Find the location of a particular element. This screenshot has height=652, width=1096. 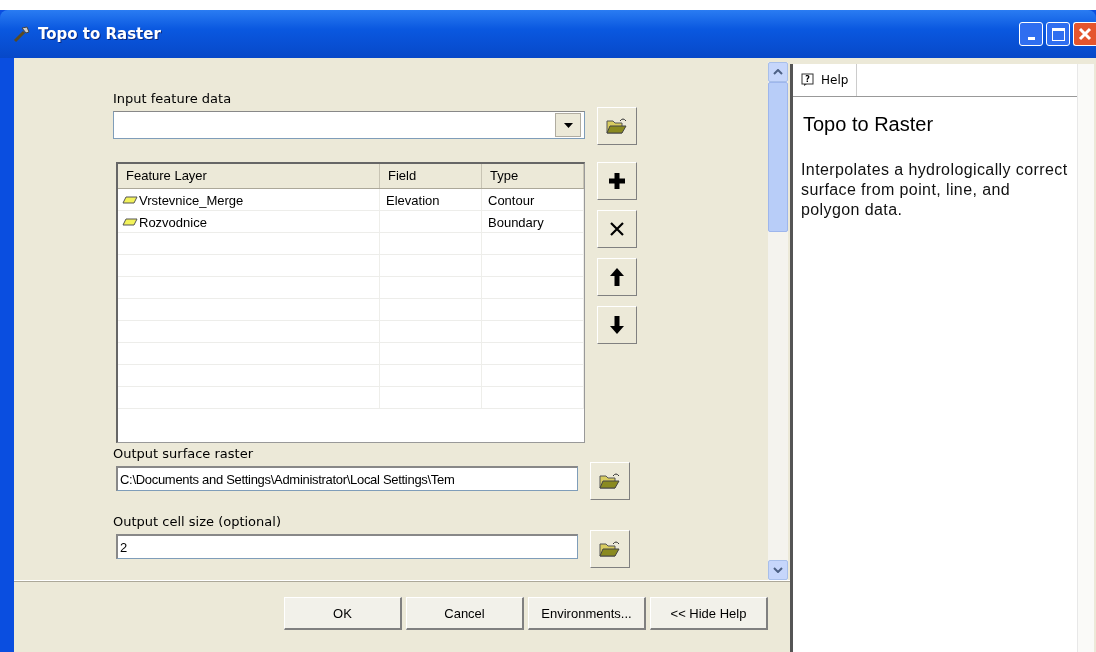

dialog-button: OK is located at coordinates (343, 613).